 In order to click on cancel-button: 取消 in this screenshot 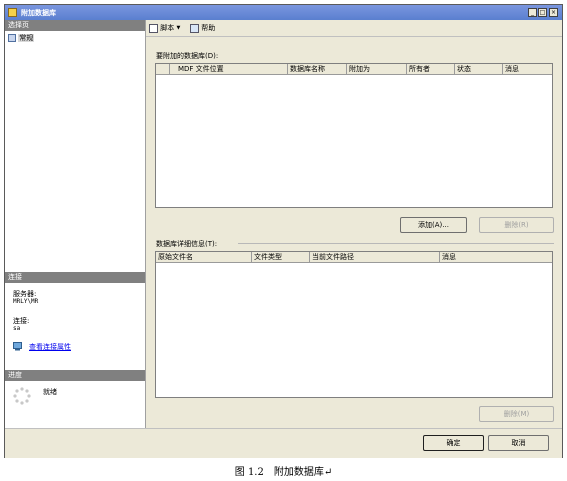, I will do `click(518, 443)`.